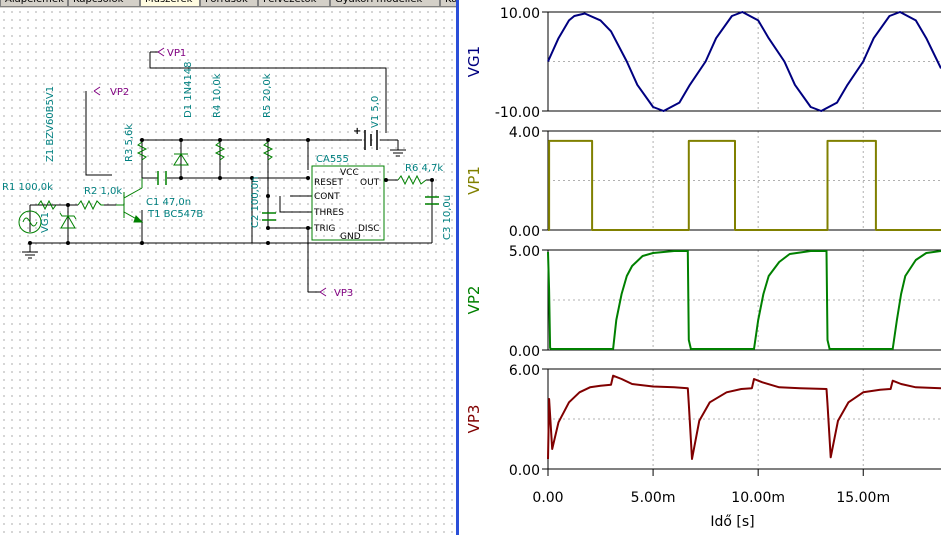 Image resolution: width=941 pixels, height=539 pixels. Describe the element at coordinates (732, 522) in the screenshot. I see `x-axis-label: Idő [s]` at that location.